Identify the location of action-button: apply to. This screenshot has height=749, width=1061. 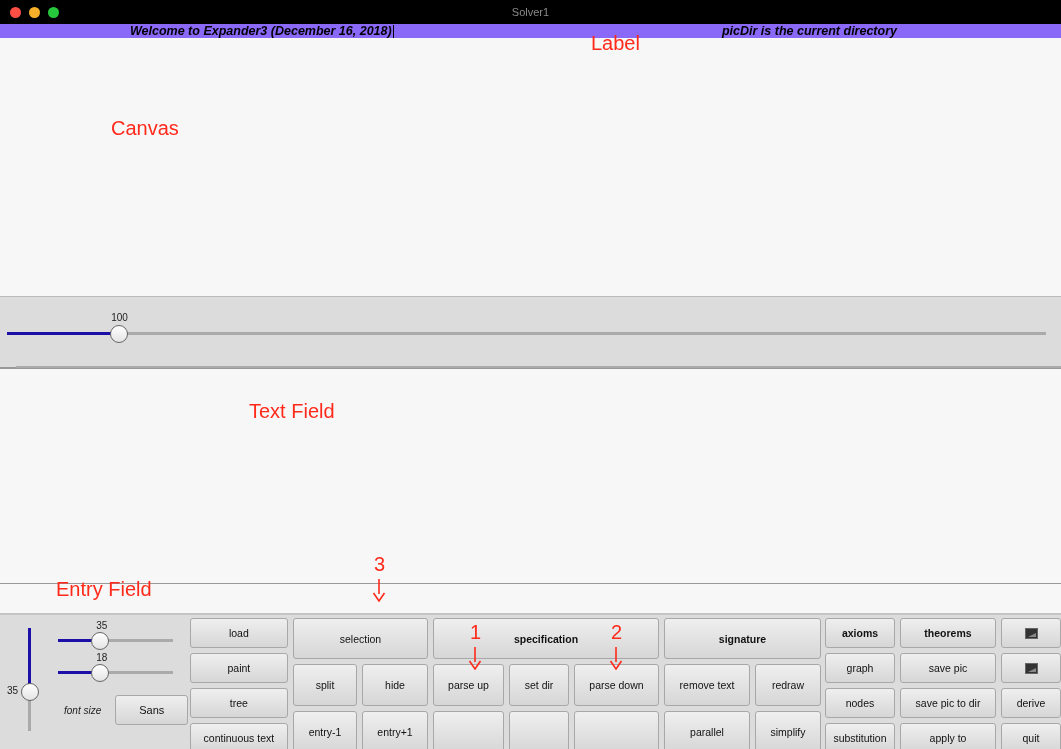
(948, 736).